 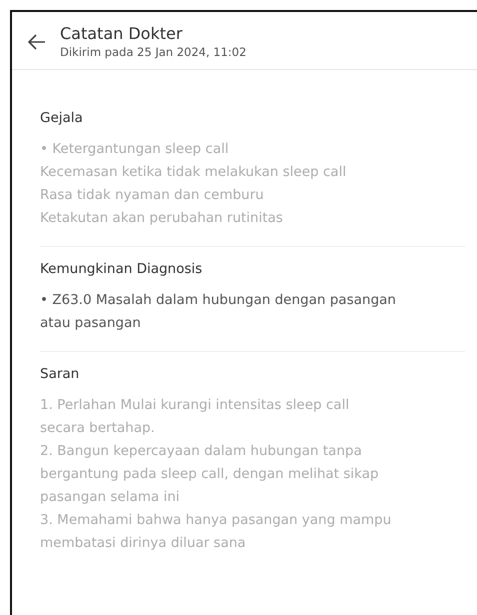 I want to click on back-button, so click(x=37, y=42).